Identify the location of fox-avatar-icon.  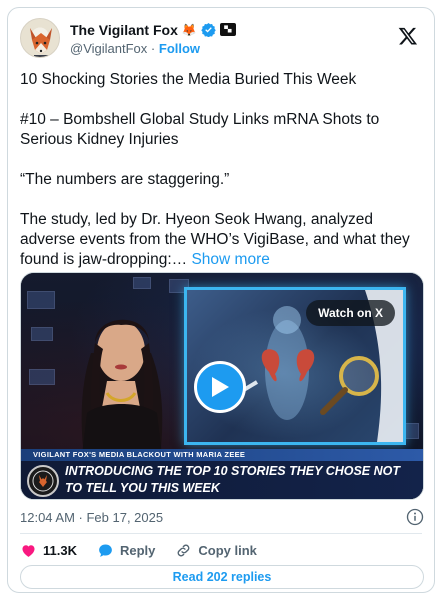
(41, 42).